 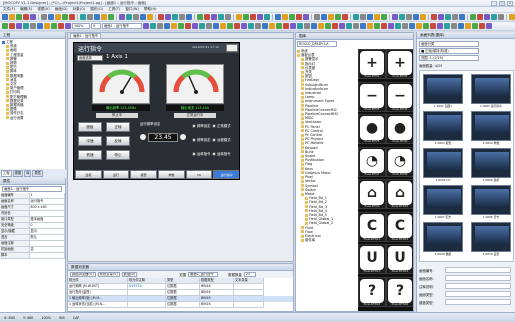 I want to click on properties-object-combo: 画面1 : 运行指令, so click(x=32, y=189).